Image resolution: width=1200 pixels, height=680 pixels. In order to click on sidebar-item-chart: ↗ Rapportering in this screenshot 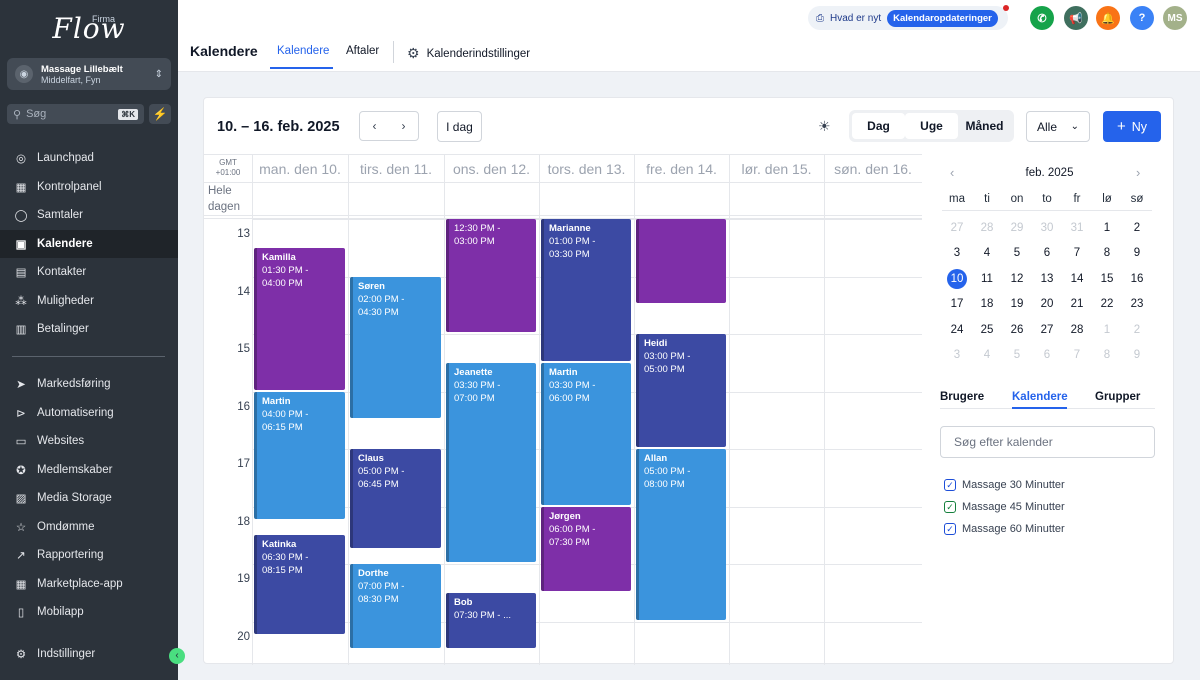, I will do `click(89, 555)`.